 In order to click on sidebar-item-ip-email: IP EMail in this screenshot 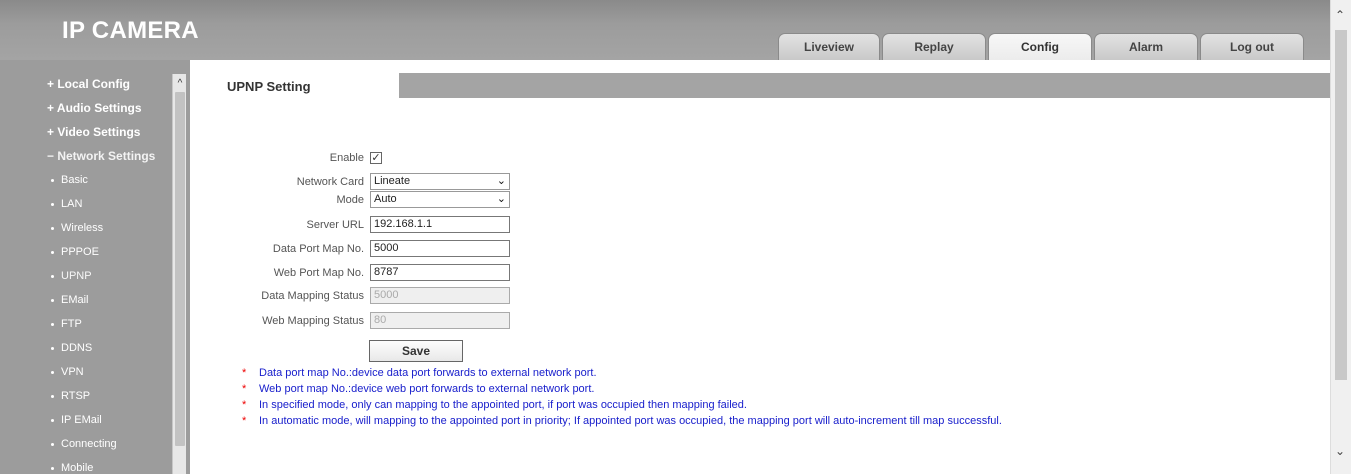, I will do `click(108, 420)`.